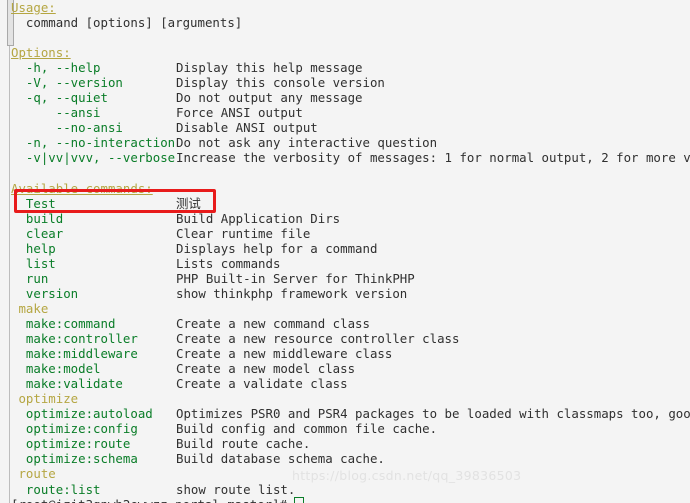 The height and width of the screenshot is (503, 690). I want to click on option-row: -q, --quiet Do not output any message, so click(350, 97).